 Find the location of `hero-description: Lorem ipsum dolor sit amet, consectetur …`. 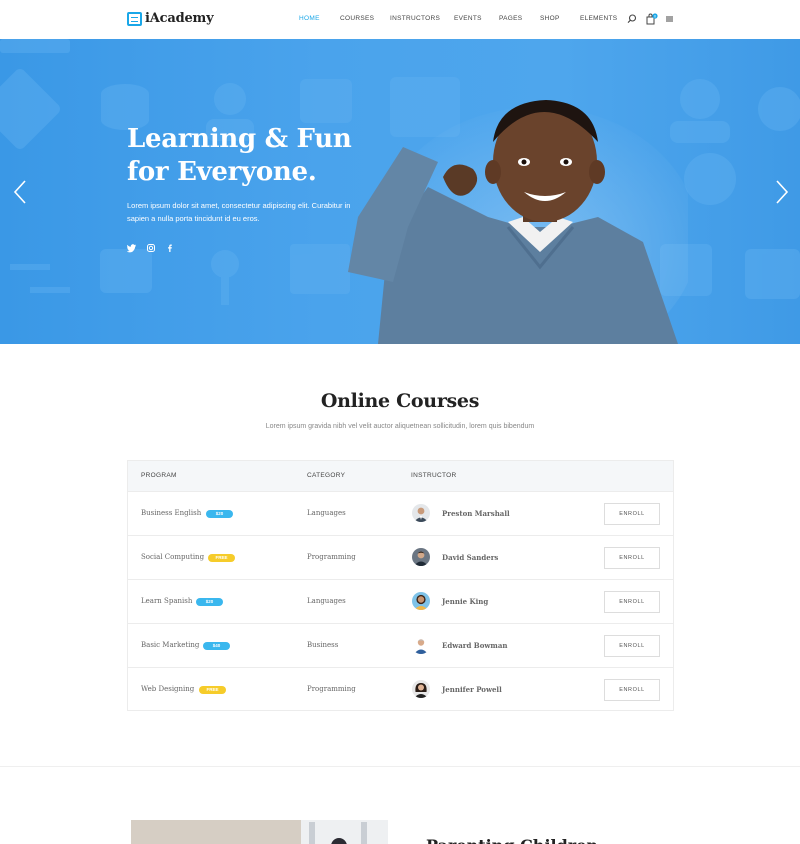

hero-description: Lorem ipsum dolor sit amet, consectetur … is located at coordinates (239, 212).